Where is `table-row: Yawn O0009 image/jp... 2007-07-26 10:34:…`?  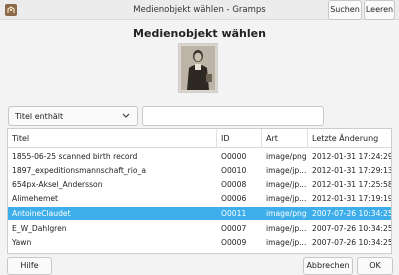
table-row: Yawn O0009 image/jp... 2007-07-26 10:34:… is located at coordinates (199, 242).